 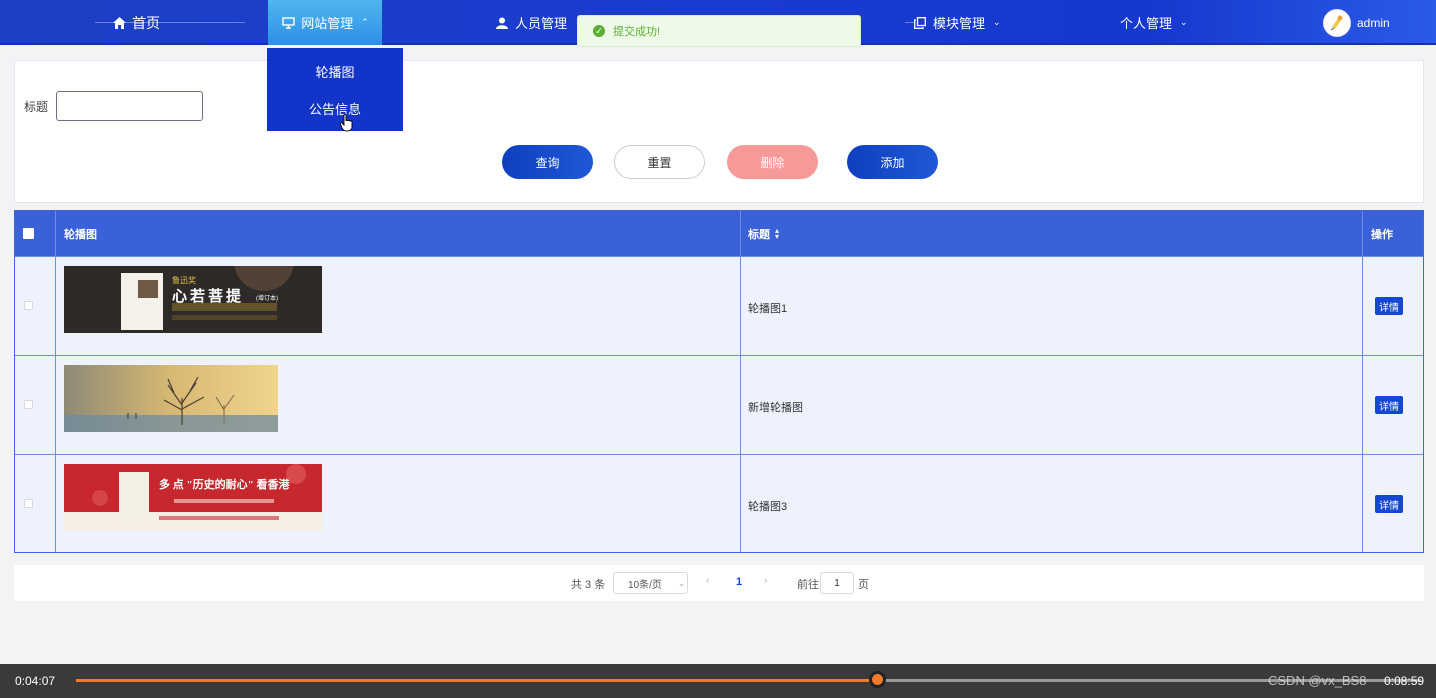 What do you see at coordinates (129, 106) in the screenshot?
I see `title-search-input` at bounding box center [129, 106].